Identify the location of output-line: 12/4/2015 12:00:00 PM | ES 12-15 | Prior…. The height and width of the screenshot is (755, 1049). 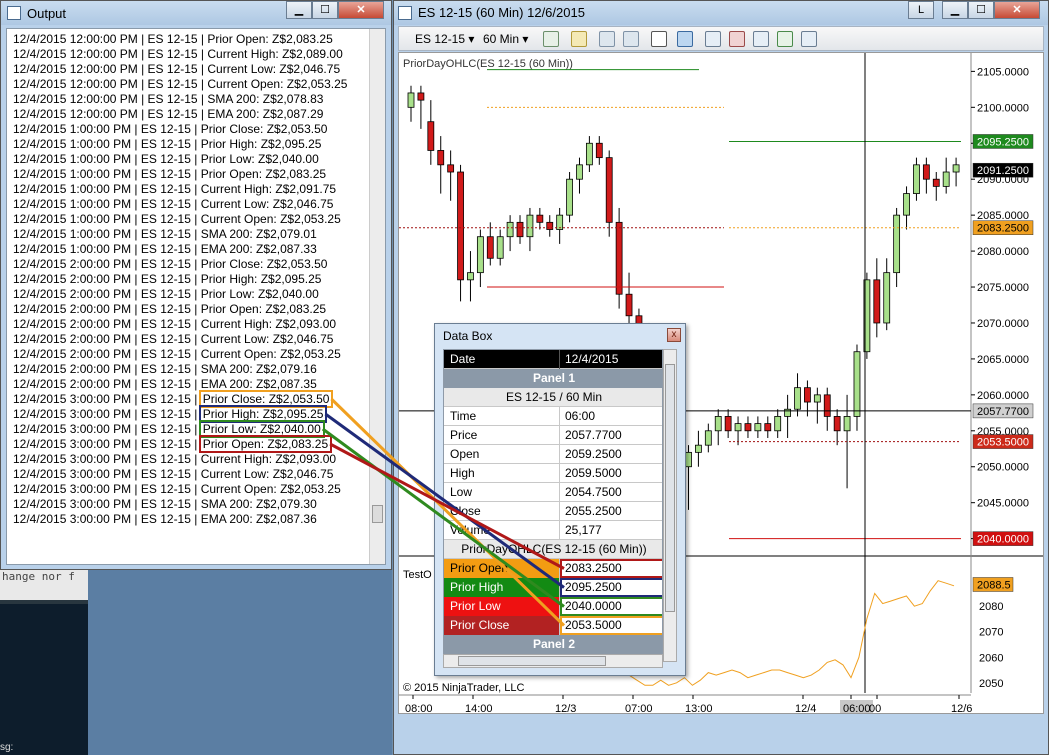
(173, 39).